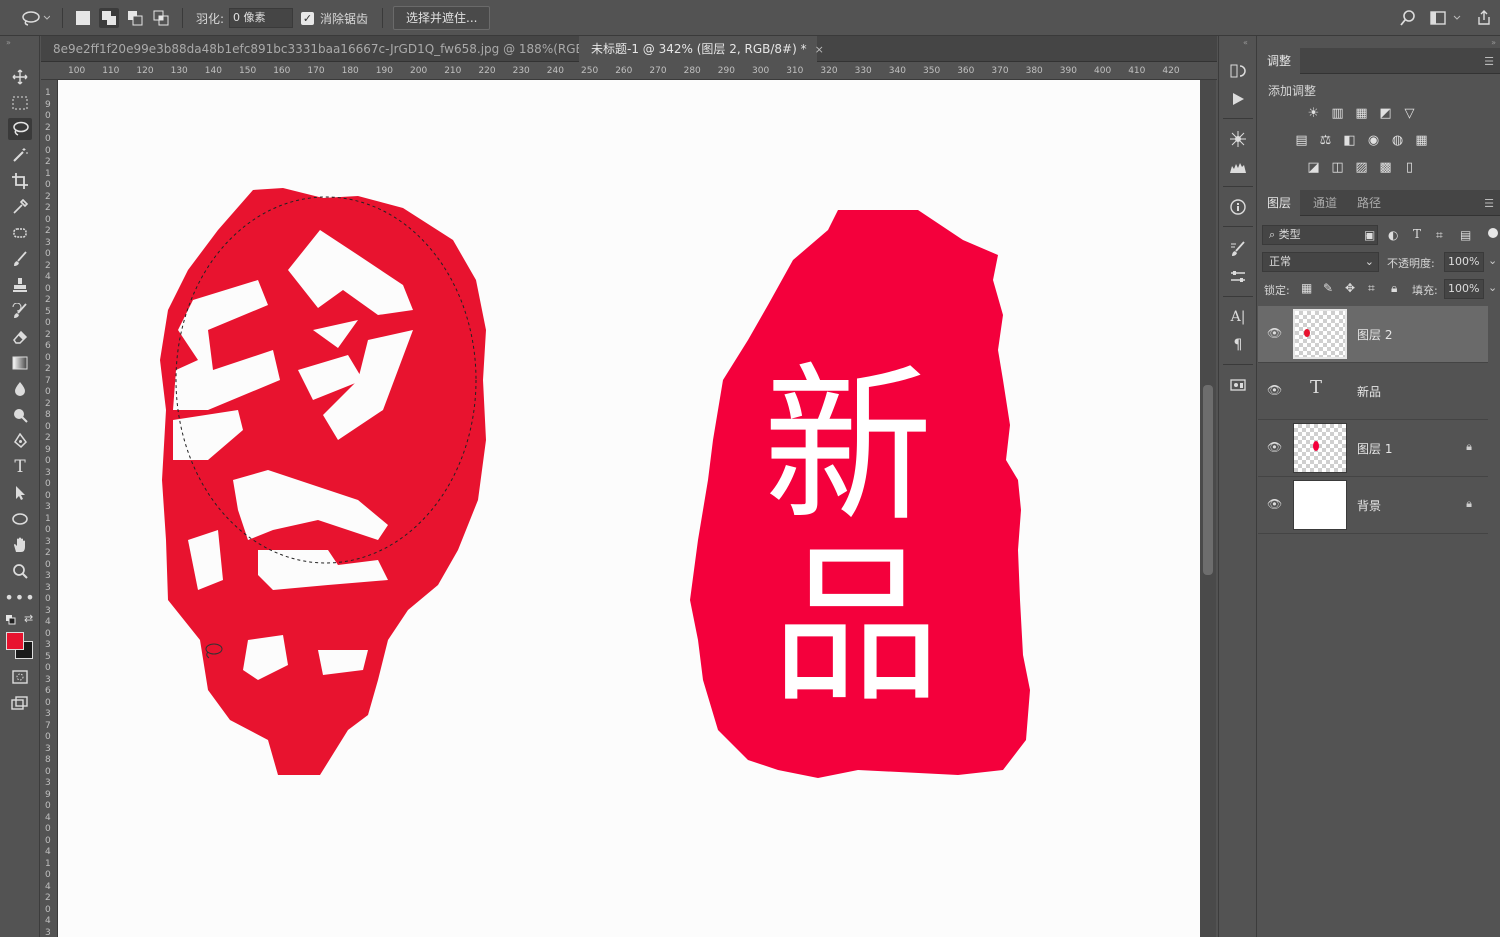 This screenshot has height=937, width=1500. What do you see at coordinates (701, 49) in the screenshot?
I see `tab-untitled-1: 未标题-1 @ 342% (图层 2, RGB/8#) * ×` at bounding box center [701, 49].